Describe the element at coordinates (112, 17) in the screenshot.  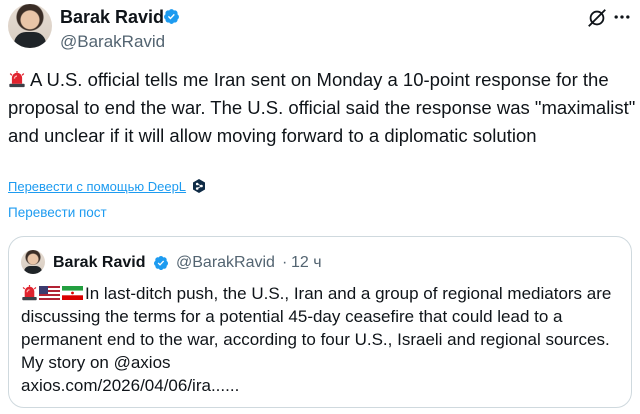
I see `author-name: Barak Ravid` at that location.